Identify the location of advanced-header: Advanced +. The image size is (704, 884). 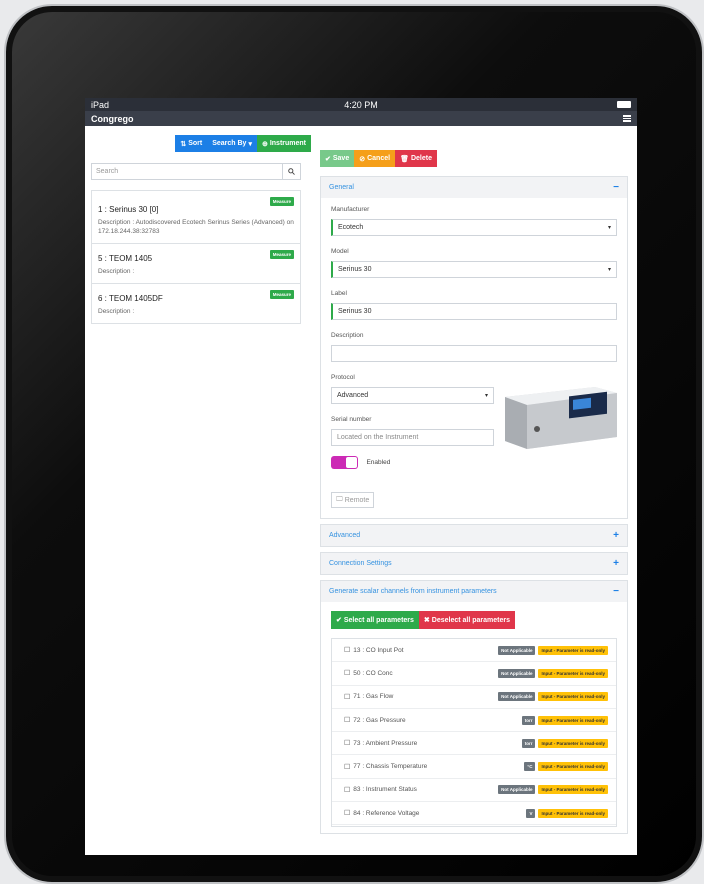
(474, 535).